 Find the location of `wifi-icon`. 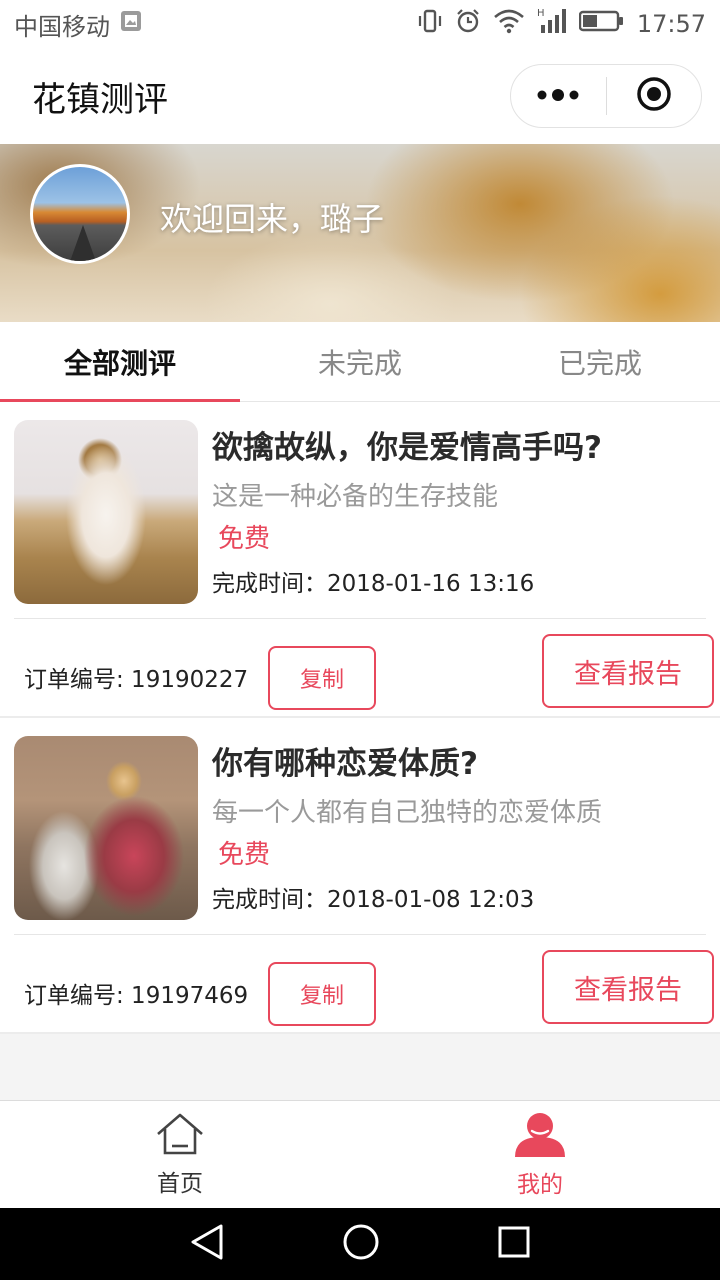

wifi-icon is located at coordinates (509, 24).